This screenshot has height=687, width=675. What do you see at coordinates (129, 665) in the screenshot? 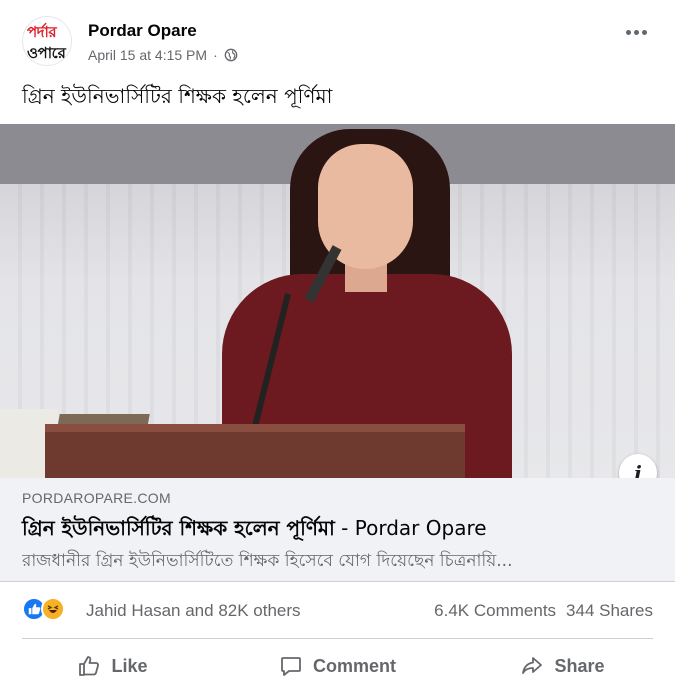
I see `like-label: Like` at bounding box center [129, 665].